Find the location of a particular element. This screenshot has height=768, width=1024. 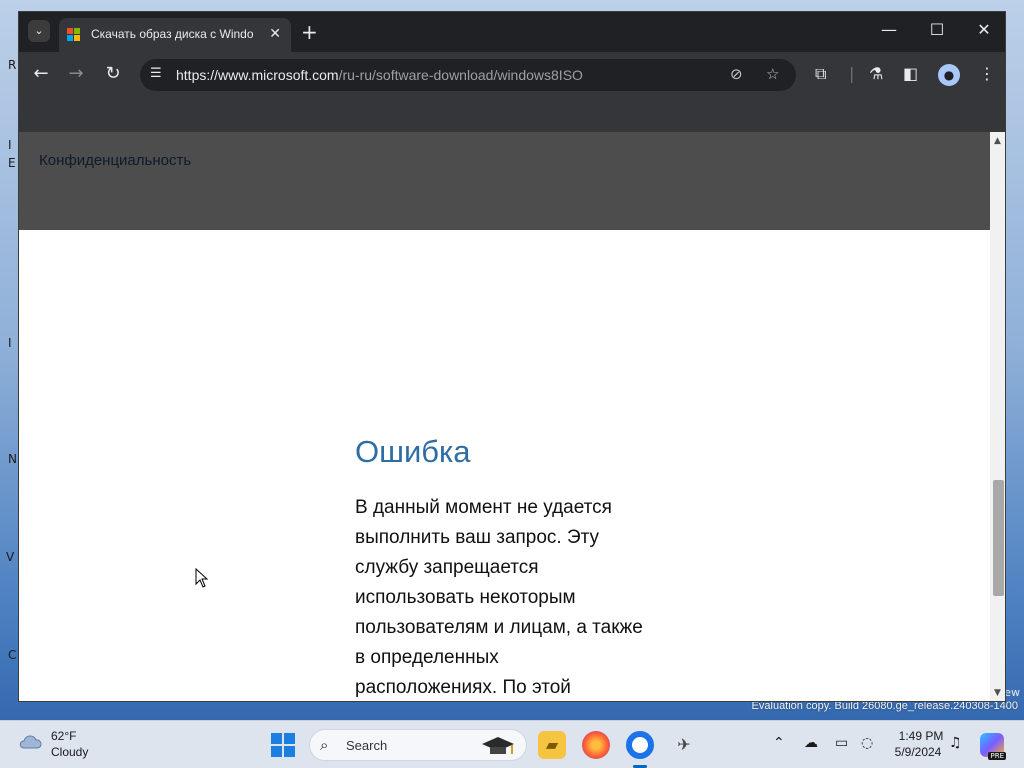

chrome-icon is located at coordinates (640, 745).